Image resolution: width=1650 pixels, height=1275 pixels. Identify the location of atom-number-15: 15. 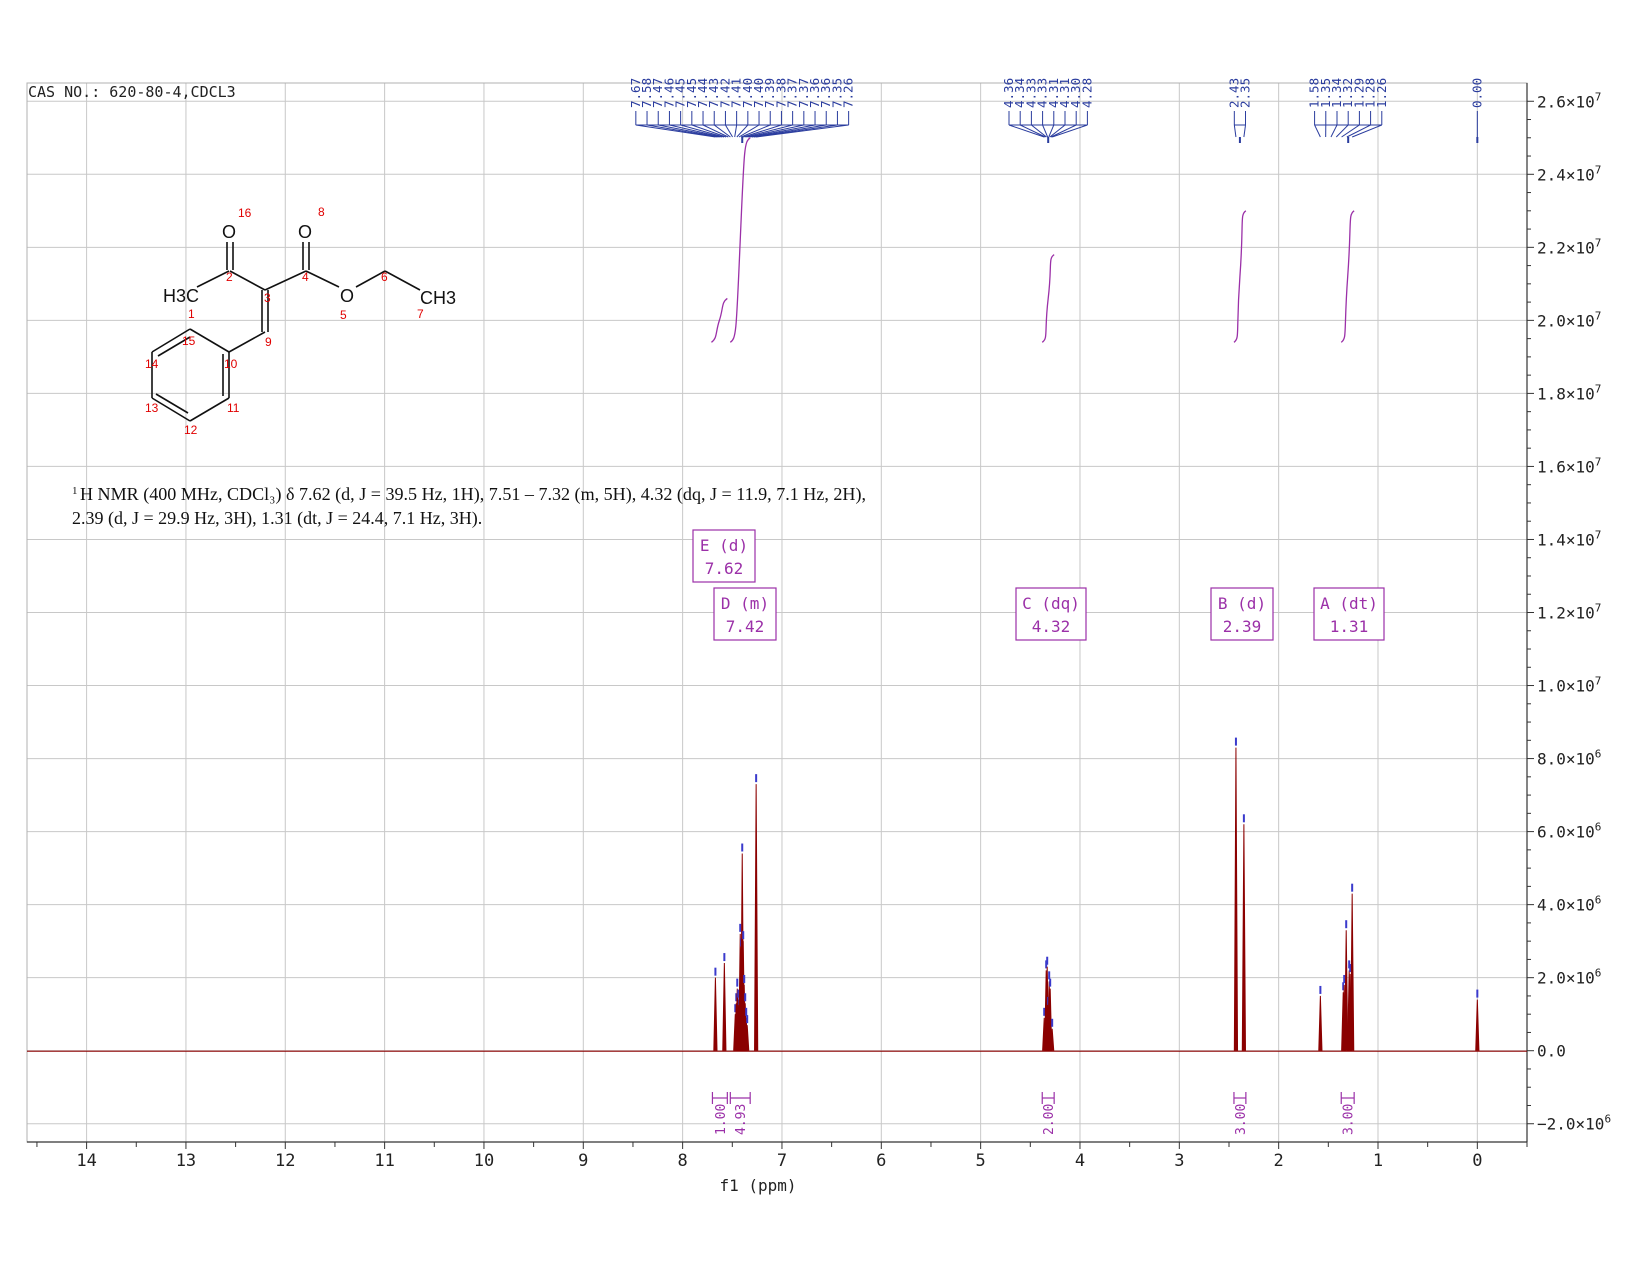
(189, 341).